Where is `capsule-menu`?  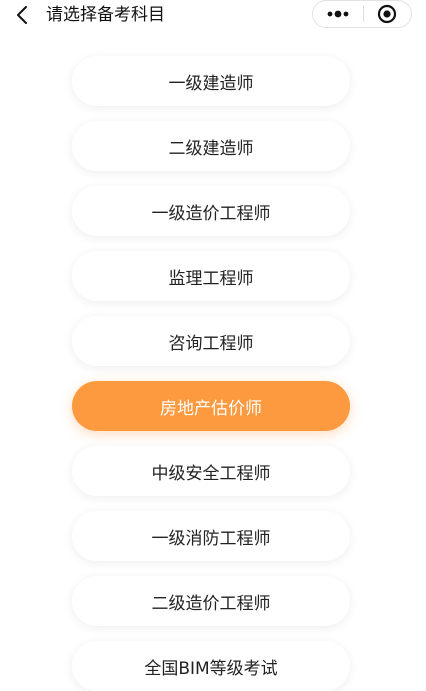
capsule-menu is located at coordinates (362, 14).